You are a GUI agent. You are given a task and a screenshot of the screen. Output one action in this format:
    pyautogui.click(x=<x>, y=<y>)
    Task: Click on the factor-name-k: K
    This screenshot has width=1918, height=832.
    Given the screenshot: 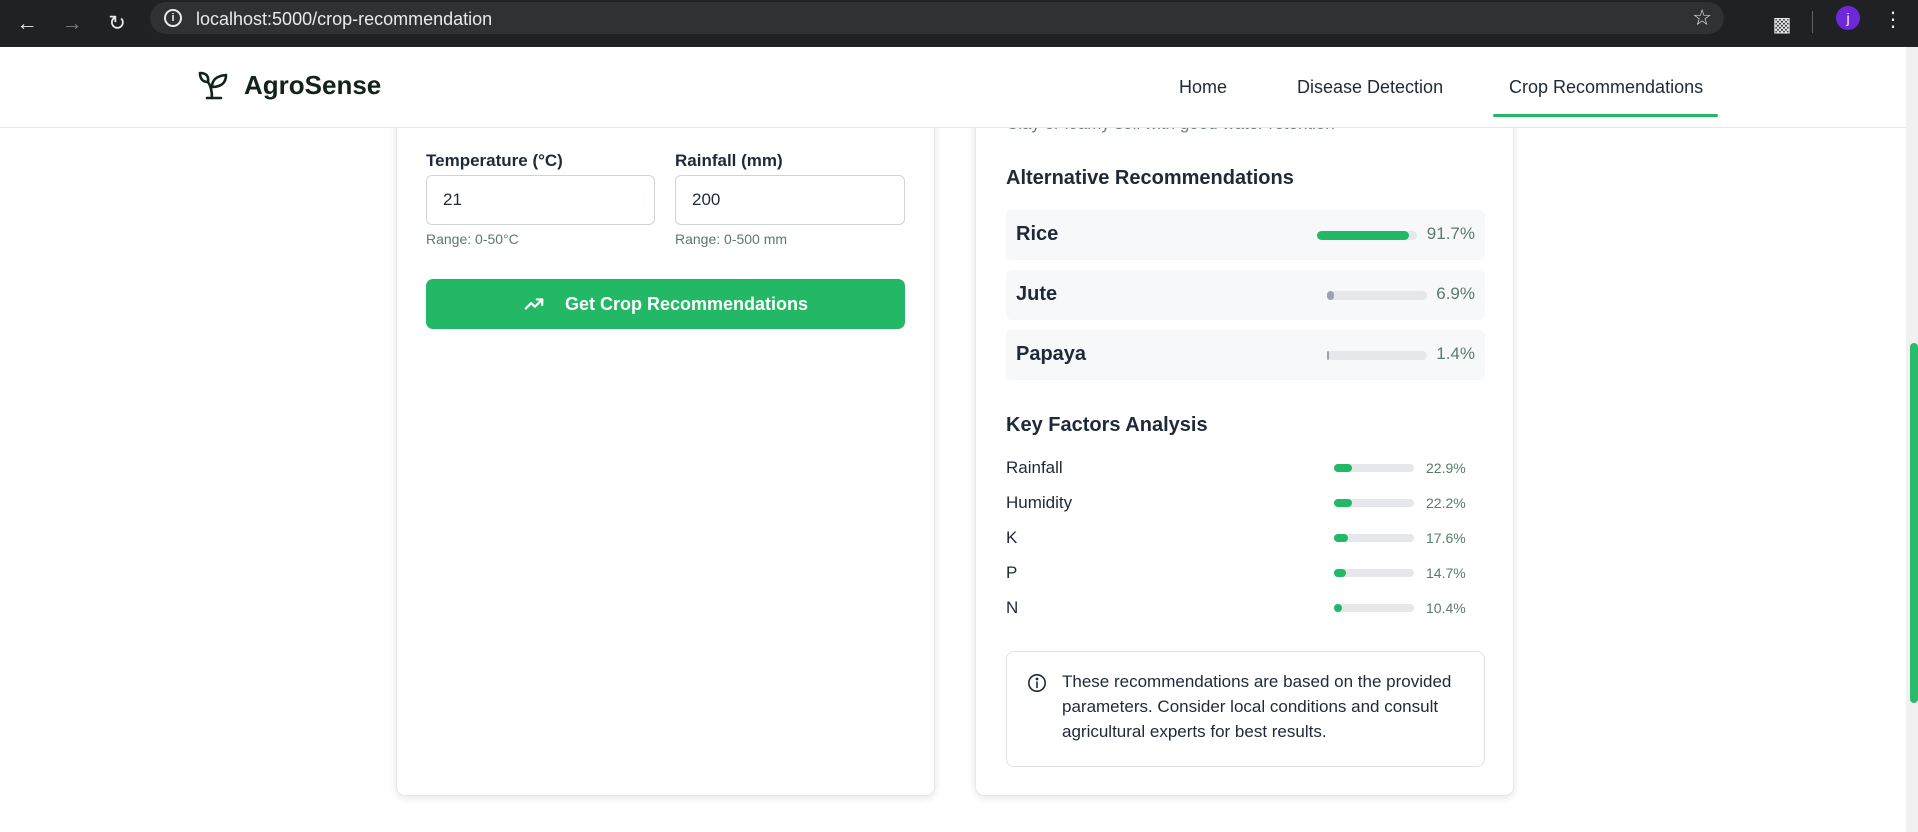 What is the action you would take?
    pyautogui.click(x=1012, y=537)
    